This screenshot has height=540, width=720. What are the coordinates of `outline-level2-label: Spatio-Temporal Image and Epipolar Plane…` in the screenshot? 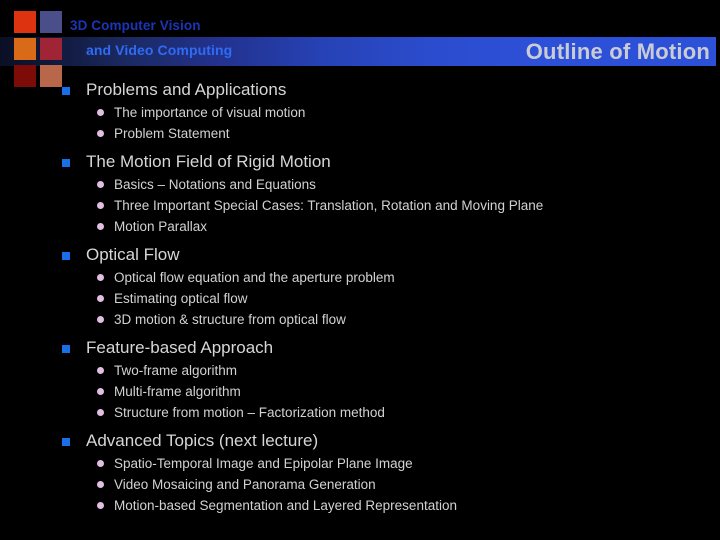 It's located at (263, 463).